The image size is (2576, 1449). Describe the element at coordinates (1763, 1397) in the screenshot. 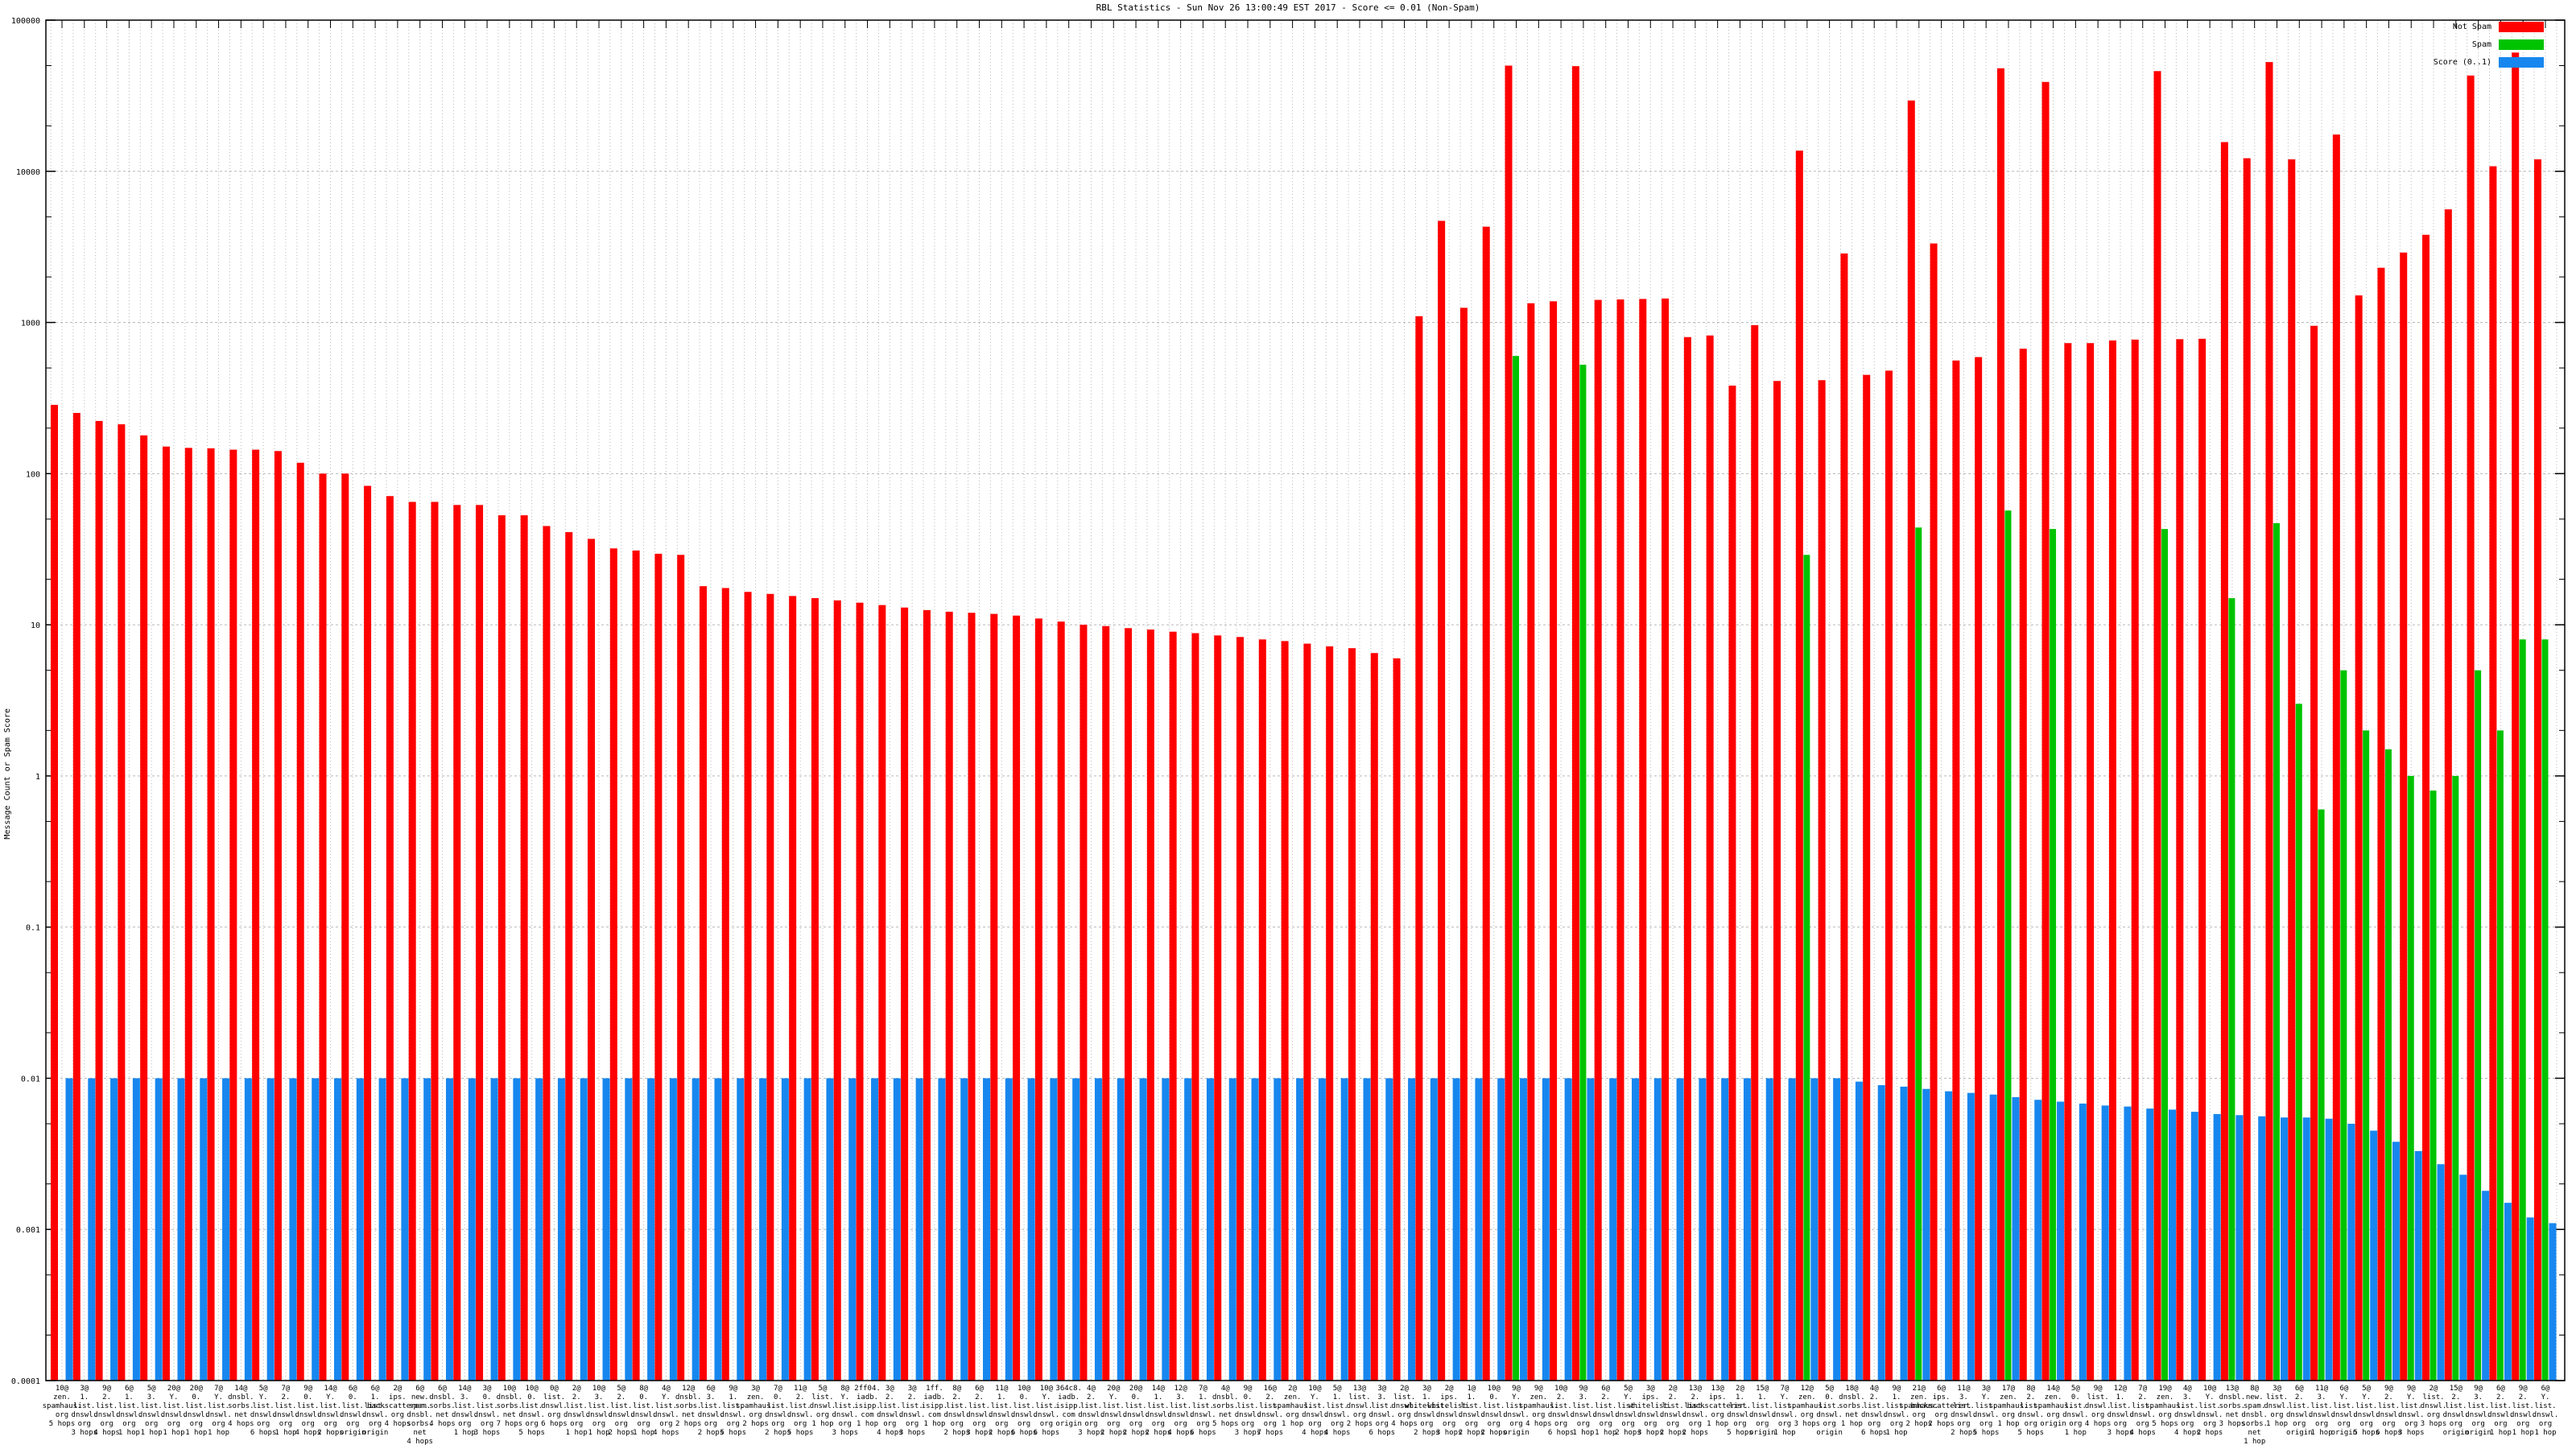

I see `x-tick-label-line: 1.` at that location.